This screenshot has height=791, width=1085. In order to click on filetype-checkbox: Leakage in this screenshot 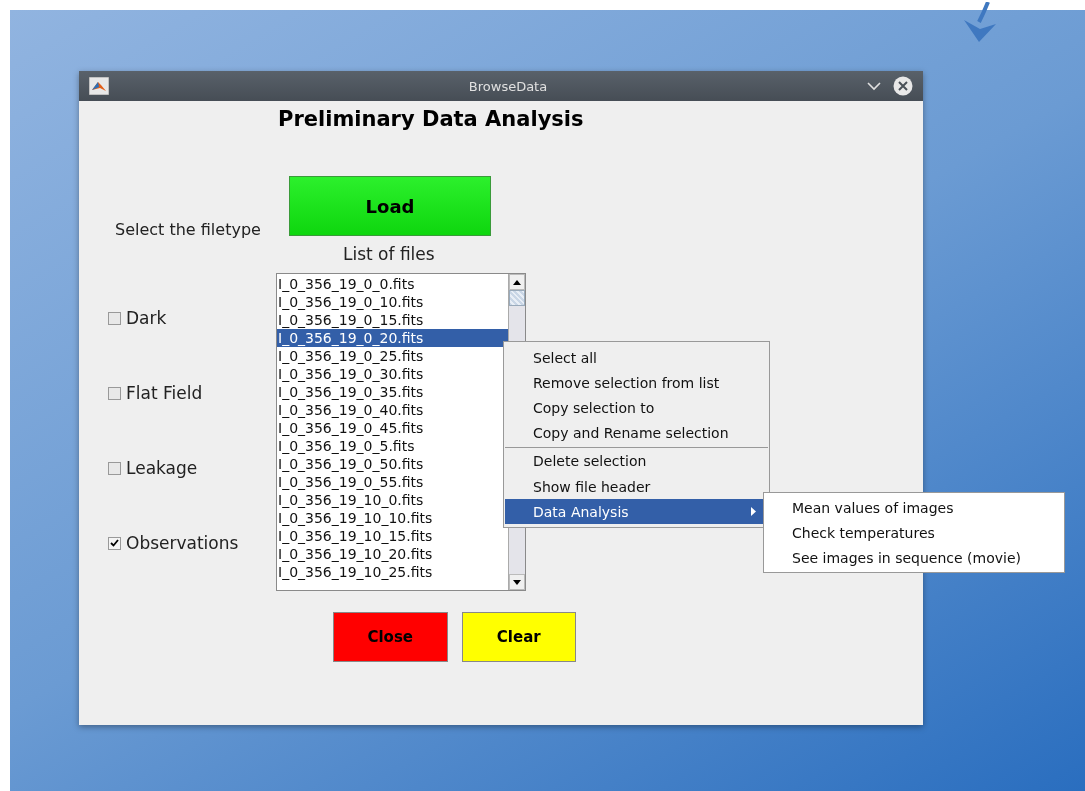, I will do `click(153, 468)`.